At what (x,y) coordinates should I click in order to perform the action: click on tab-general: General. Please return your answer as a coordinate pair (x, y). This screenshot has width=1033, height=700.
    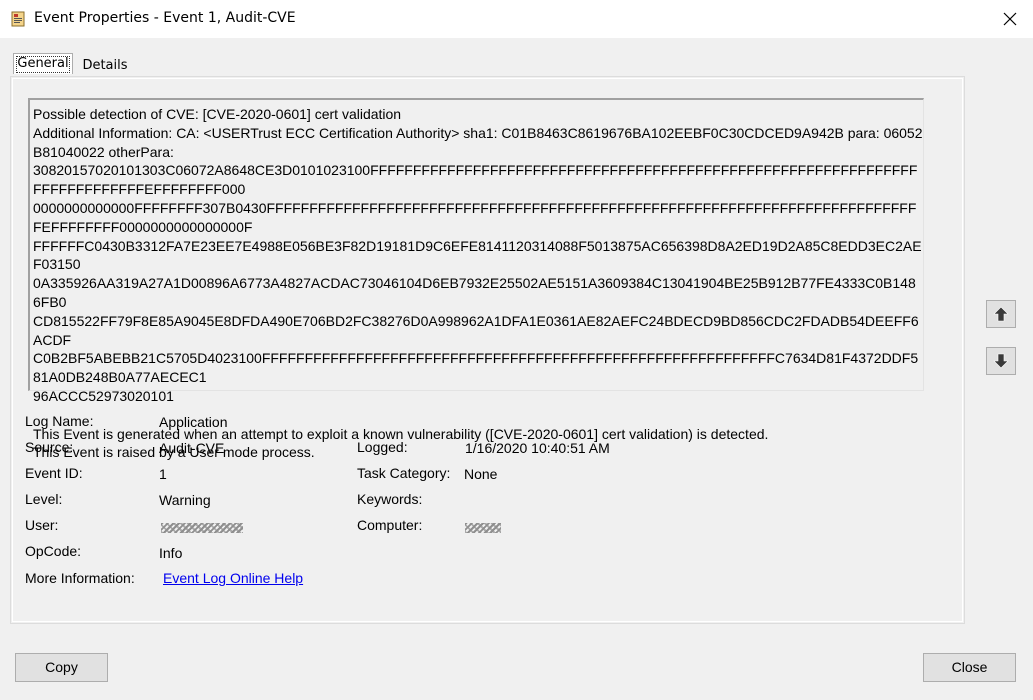
    Looking at the image, I should click on (43, 63).